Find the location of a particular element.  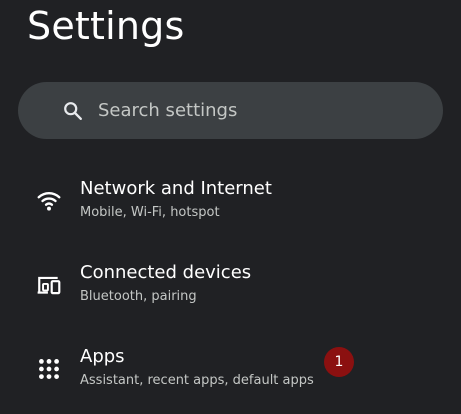

settings-item-title: Network and Internet is located at coordinates (176, 188).